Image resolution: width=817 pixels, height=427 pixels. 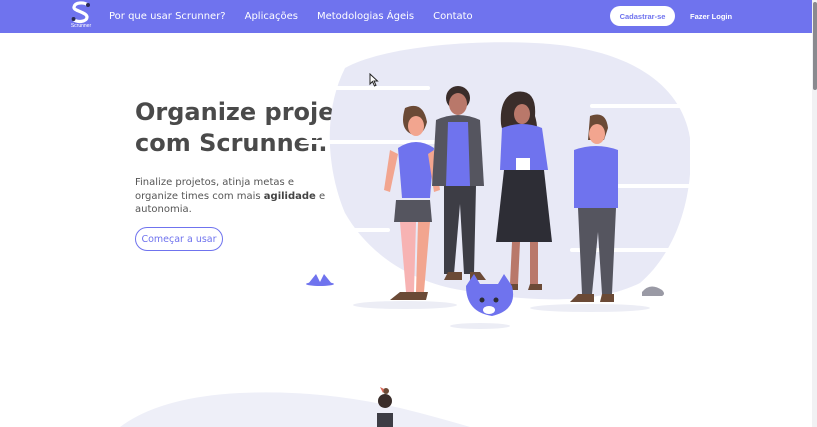 What do you see at coordinates (81, 26) in the screenshot?
I see `logo-caption: Scrunner` at bounding box center [81, 26].